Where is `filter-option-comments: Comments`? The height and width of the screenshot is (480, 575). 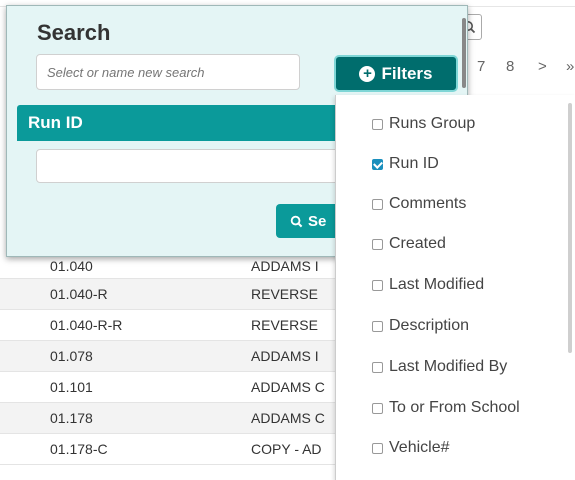 filter-option-comments: Comments is located at coordinates (419, 204).